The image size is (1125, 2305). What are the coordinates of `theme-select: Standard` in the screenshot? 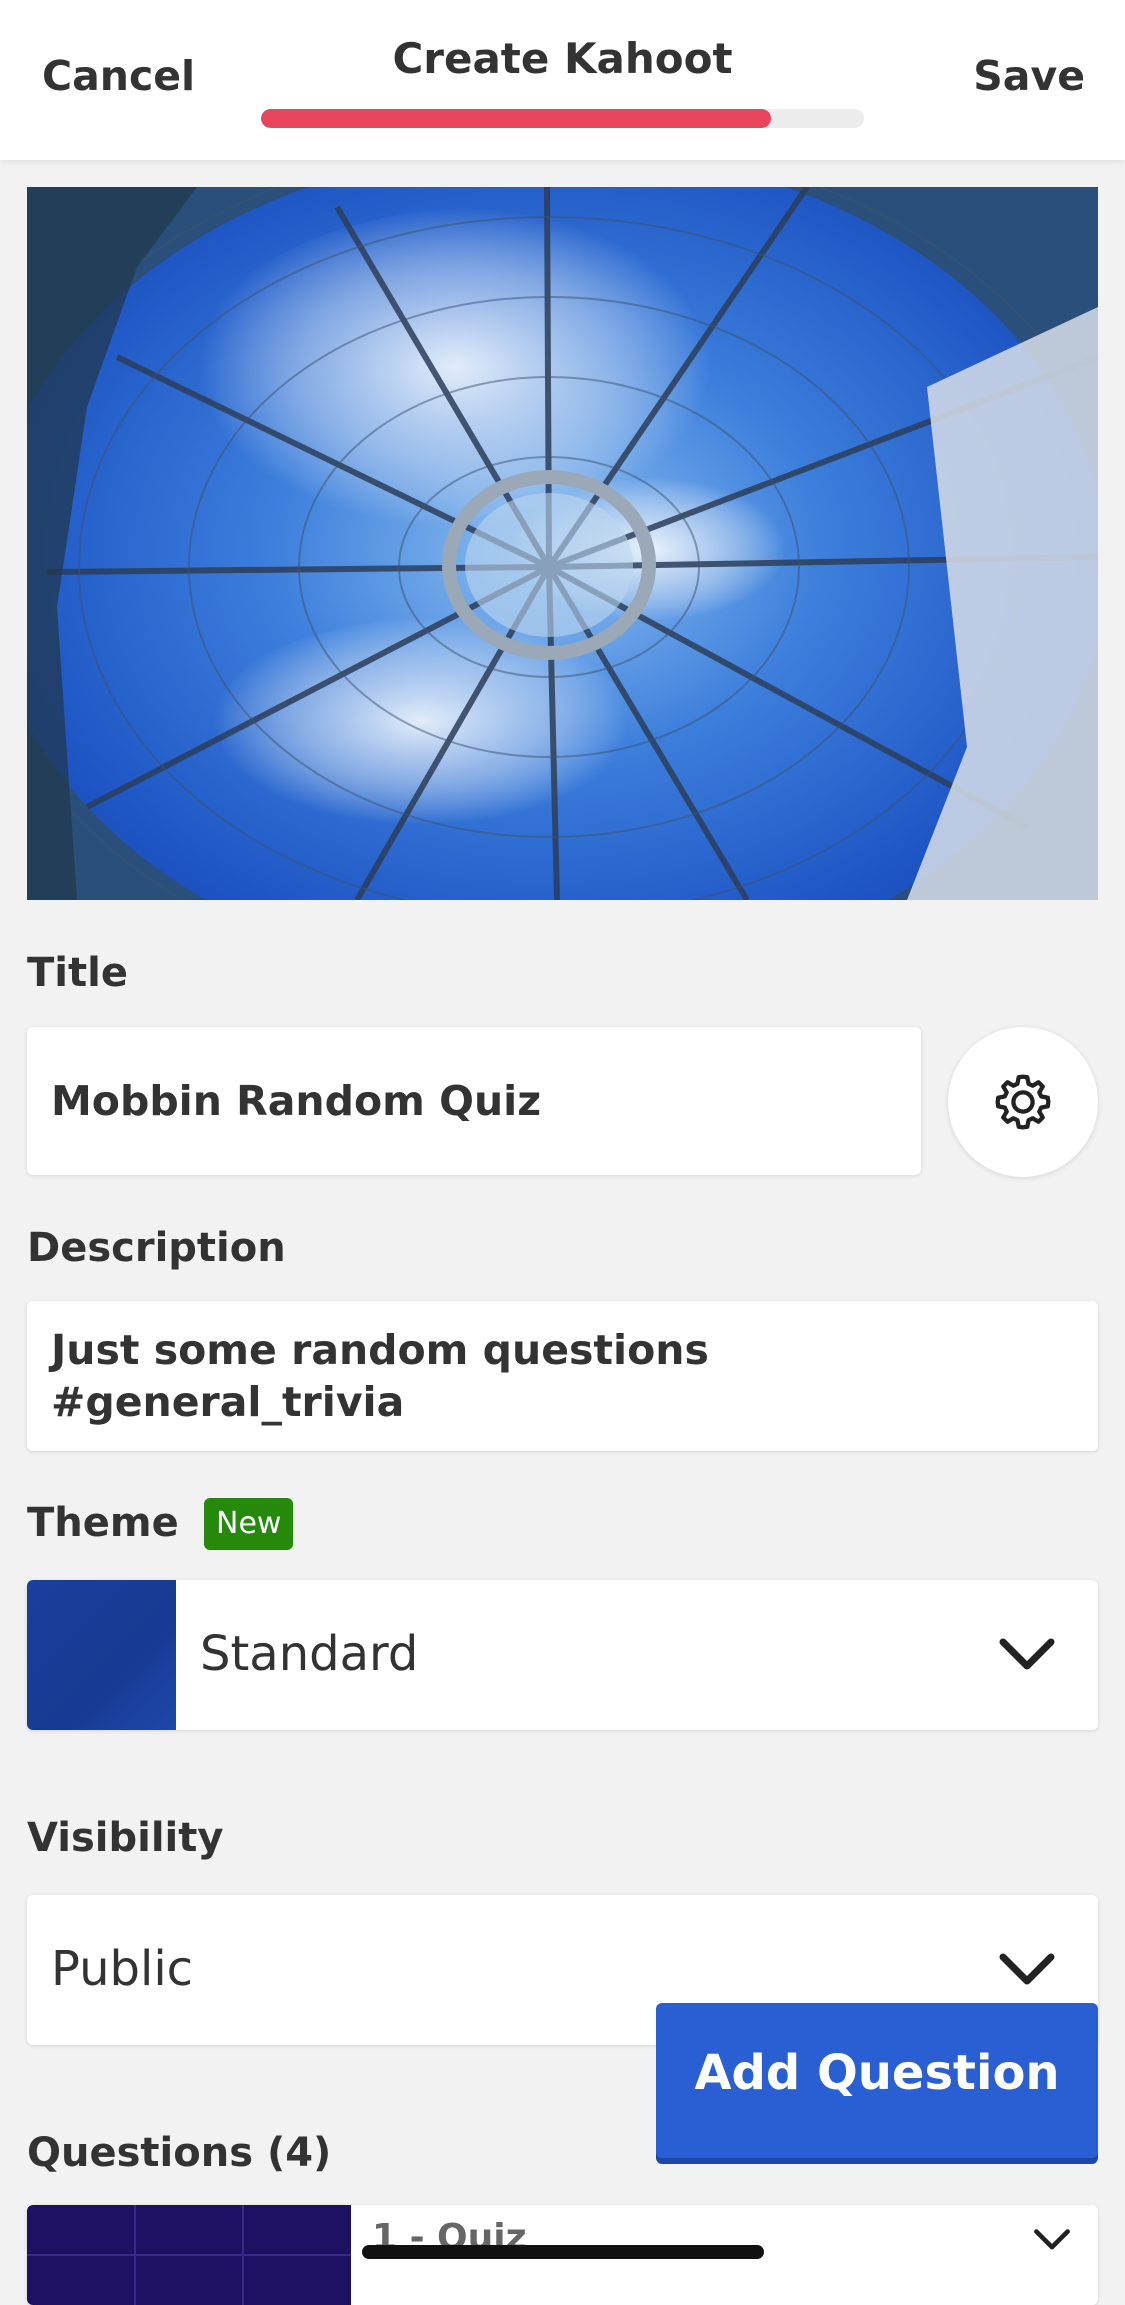 It's located at (562, 1655).